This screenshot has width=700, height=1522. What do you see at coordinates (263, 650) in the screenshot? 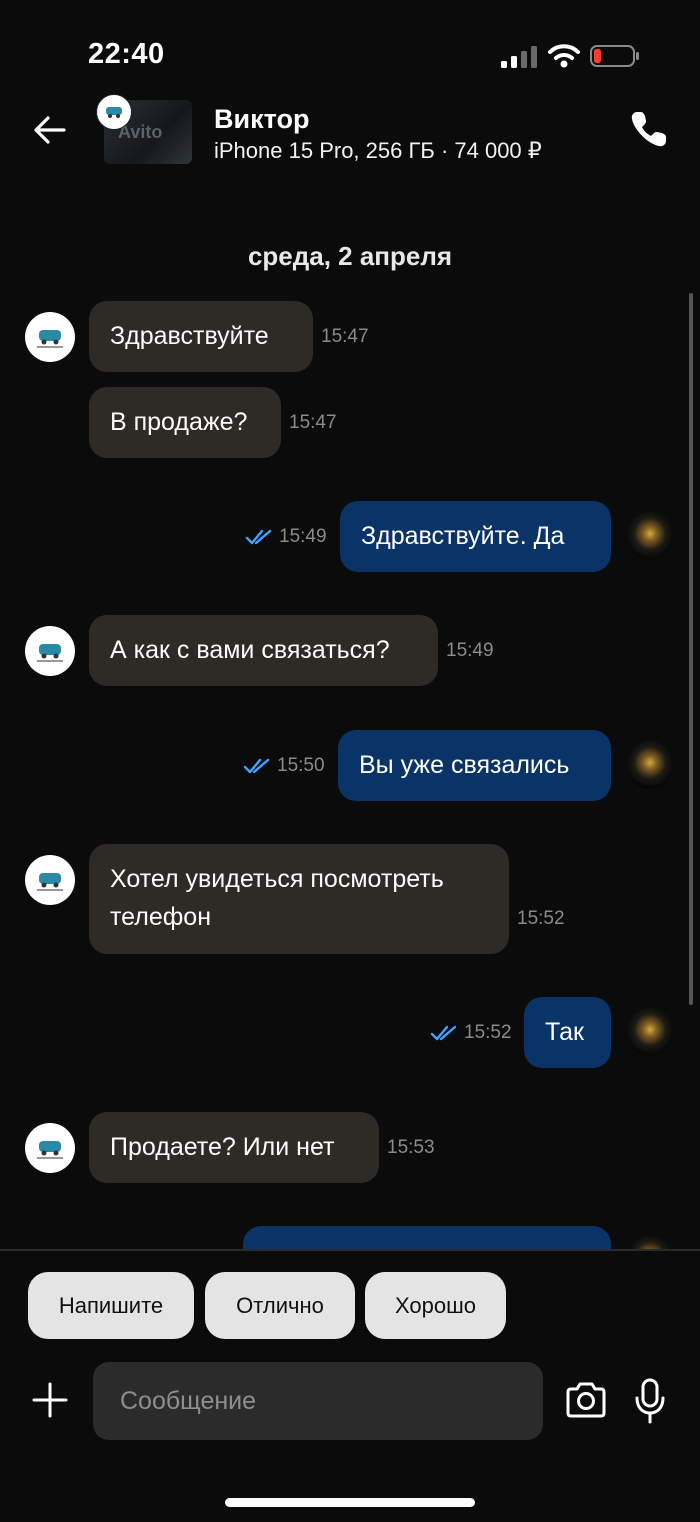
I see `message-bubble: А как с вами связаться?` at bounding box center [263, 650].